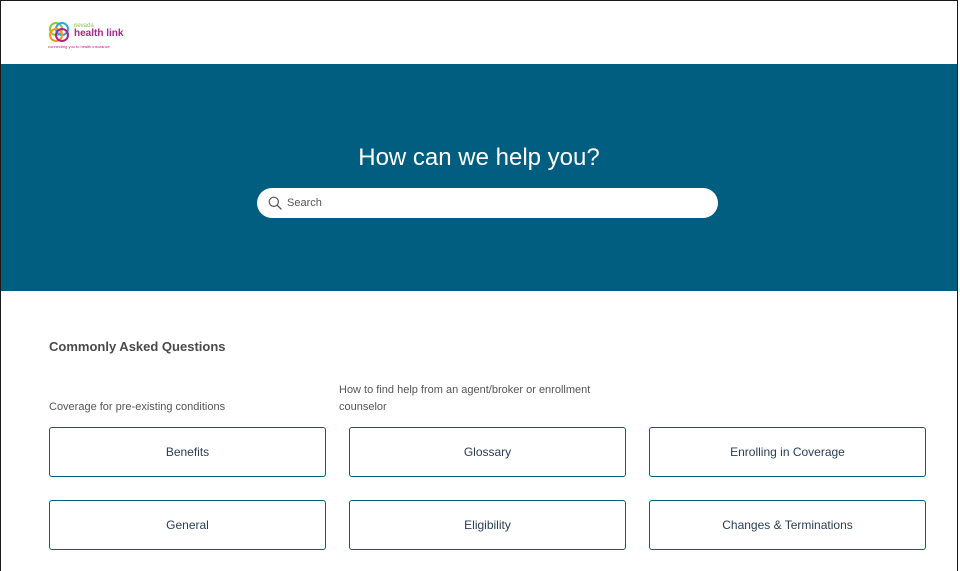 This screenshot has width=960, height=571. I want to click on topic-button-general: General, so click(187, 525).